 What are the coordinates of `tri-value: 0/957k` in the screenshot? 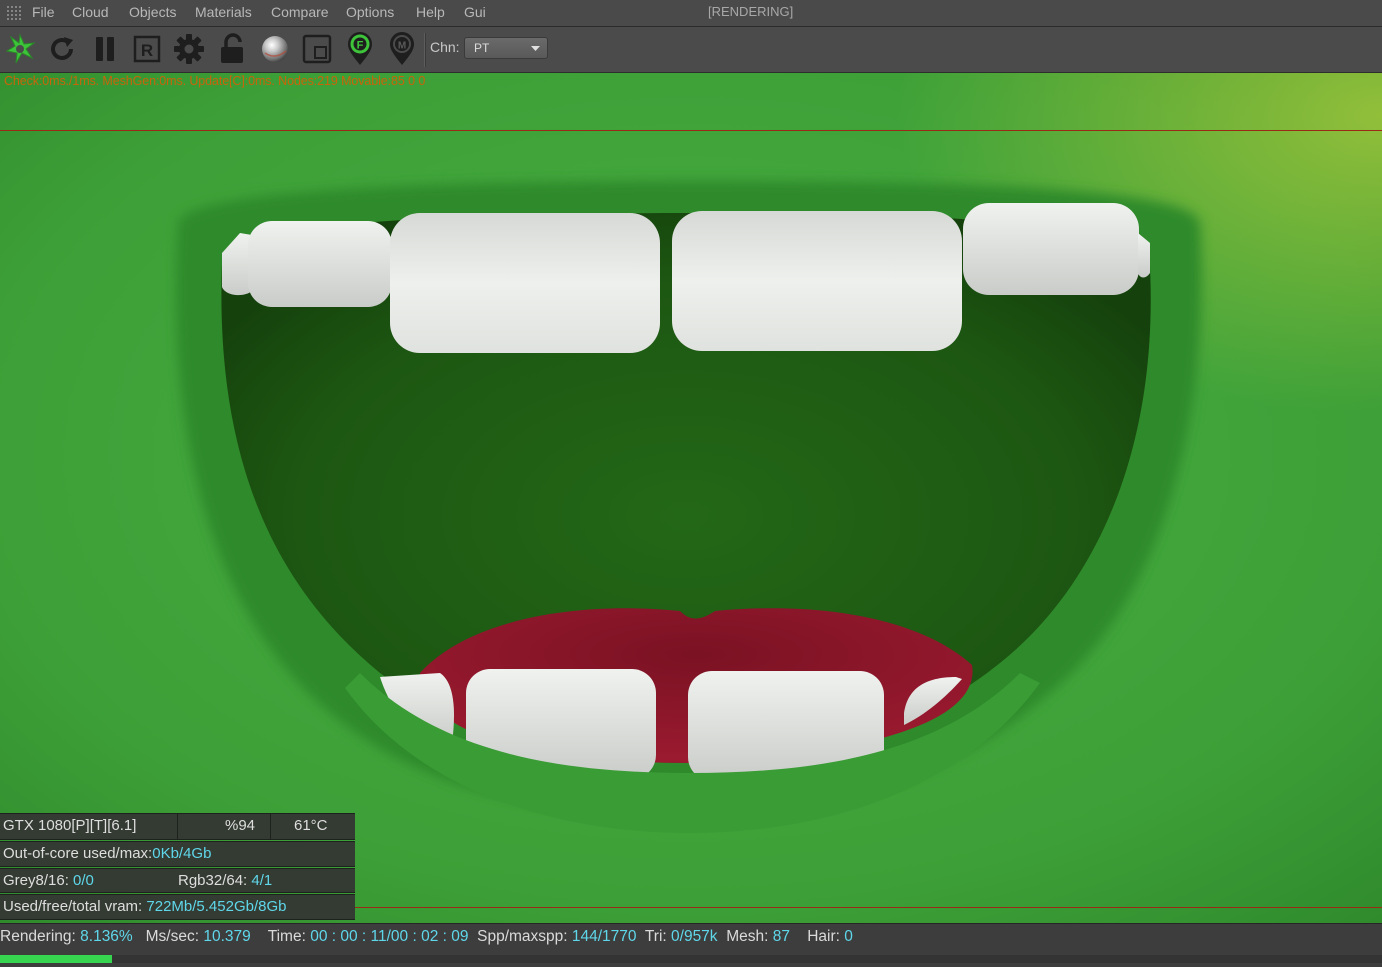 It's located at (694, 936).